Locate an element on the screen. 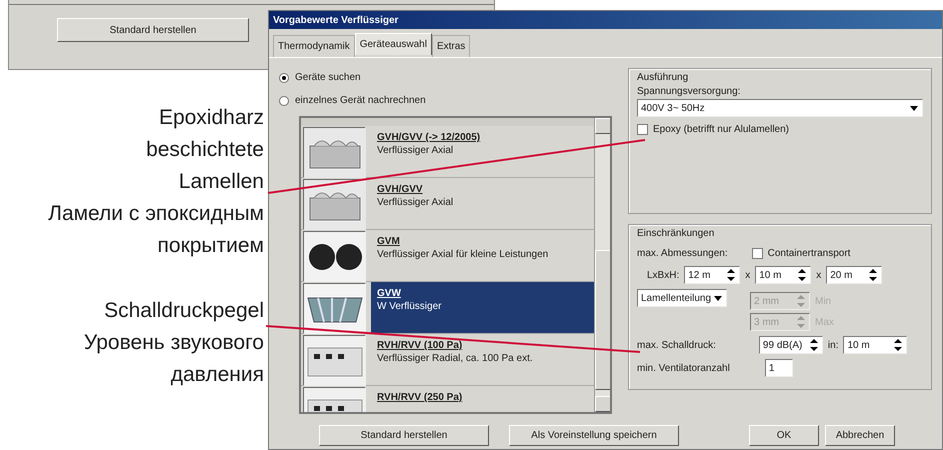 This screenshot has width=943, height=450. dialog-button: Standard herstellen is located at coordinates (404, 435).